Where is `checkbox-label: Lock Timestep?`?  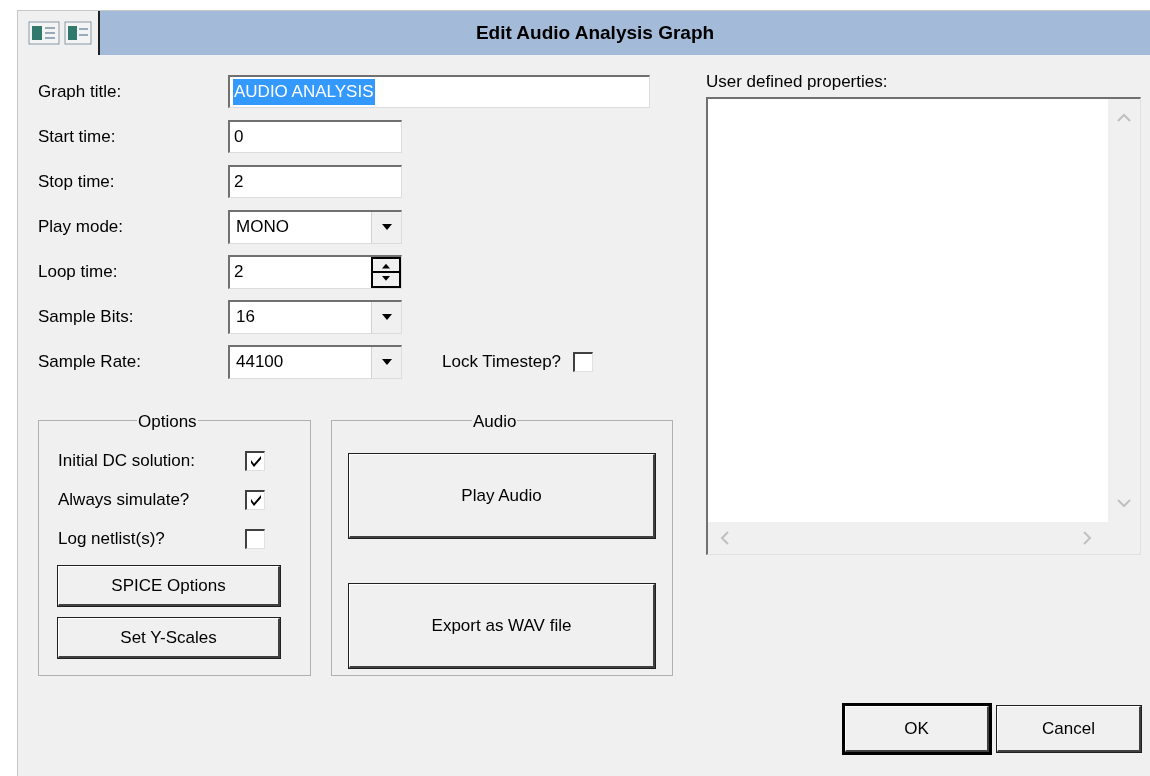 checkbox-label: Lock Timestep? is located at coordinates (502, 361).